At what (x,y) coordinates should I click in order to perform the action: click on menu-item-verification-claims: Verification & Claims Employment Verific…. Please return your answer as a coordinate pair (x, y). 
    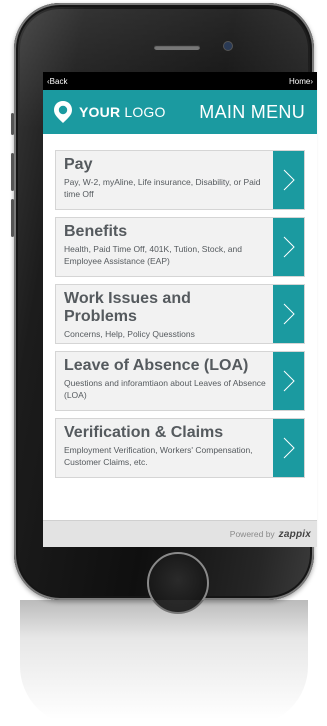
    Looking at the image, I should click on (180, 448).